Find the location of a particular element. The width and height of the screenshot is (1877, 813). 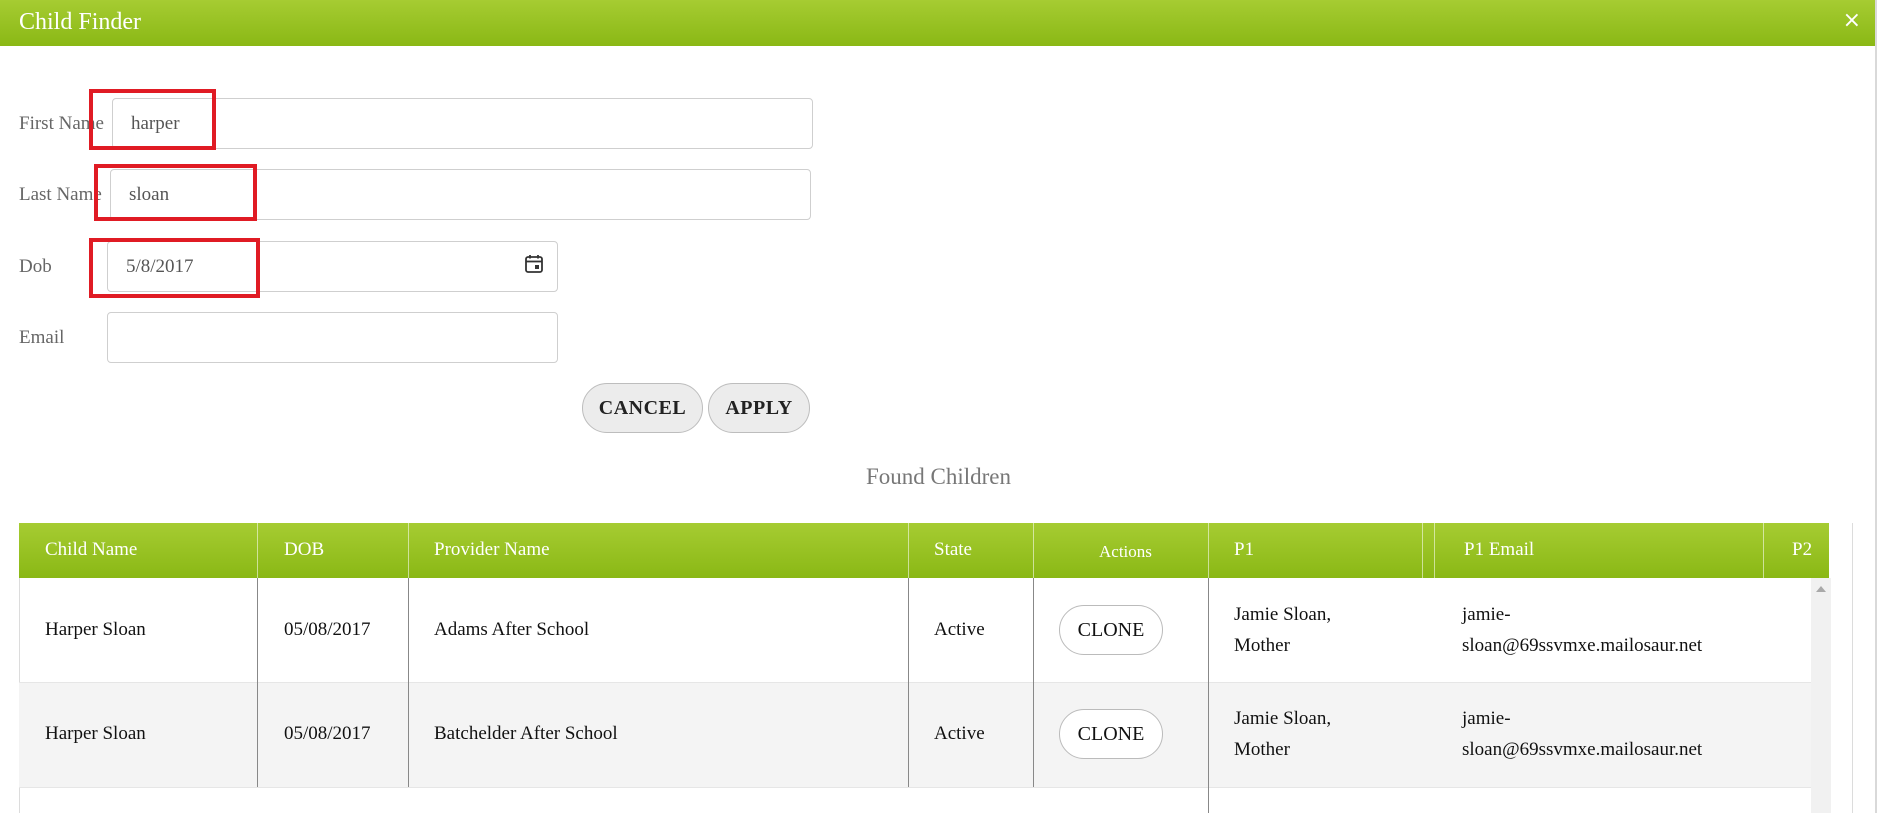

email-input is located at coordinates (332, 337).